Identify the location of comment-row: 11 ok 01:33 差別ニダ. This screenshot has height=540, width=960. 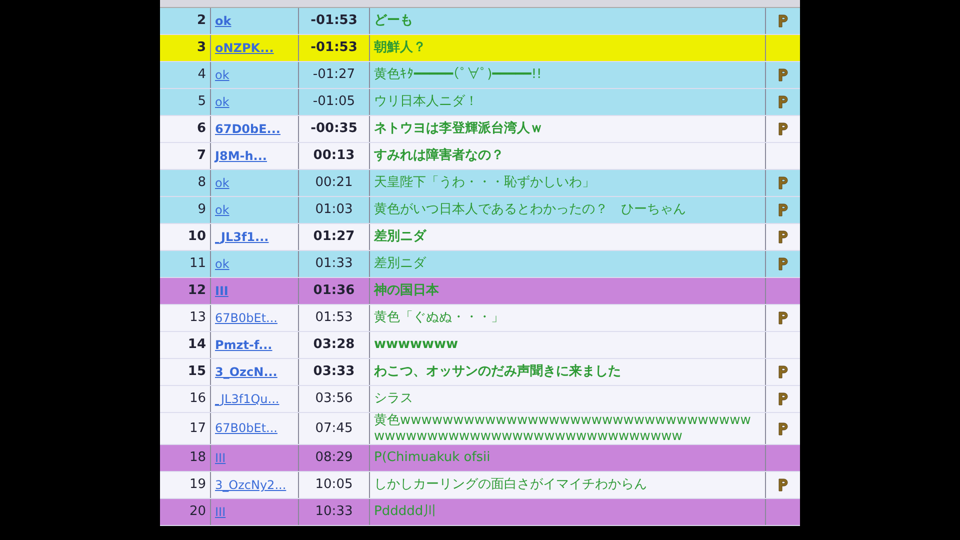
(480, 264).